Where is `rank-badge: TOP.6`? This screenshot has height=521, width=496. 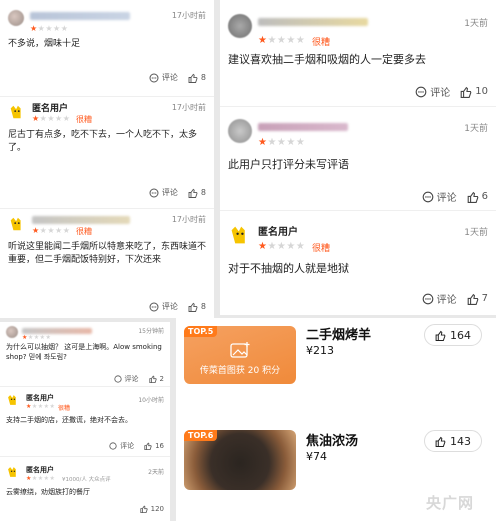
rank-badge: TOP.6 is located at coordinates (201, 435).